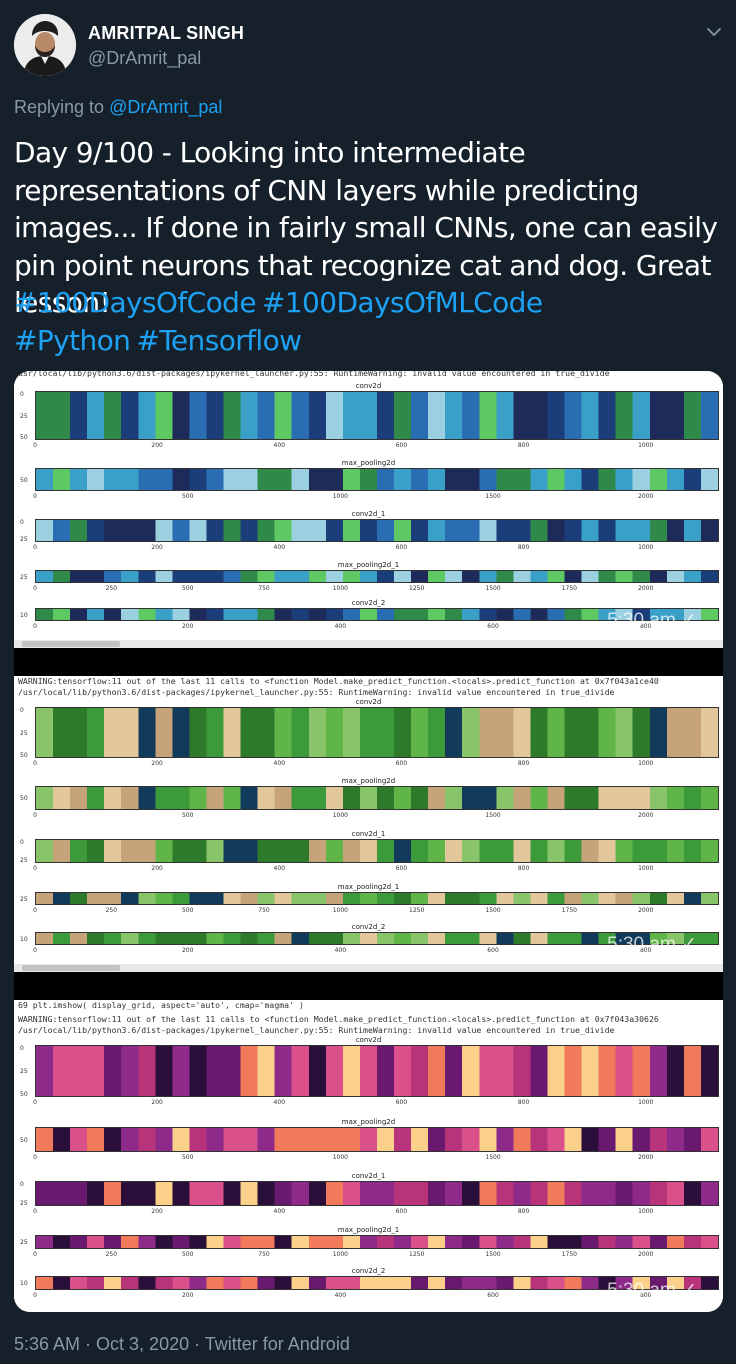  I want to click on hashtag-link: #100DaysOfCode, so click(135, 302).